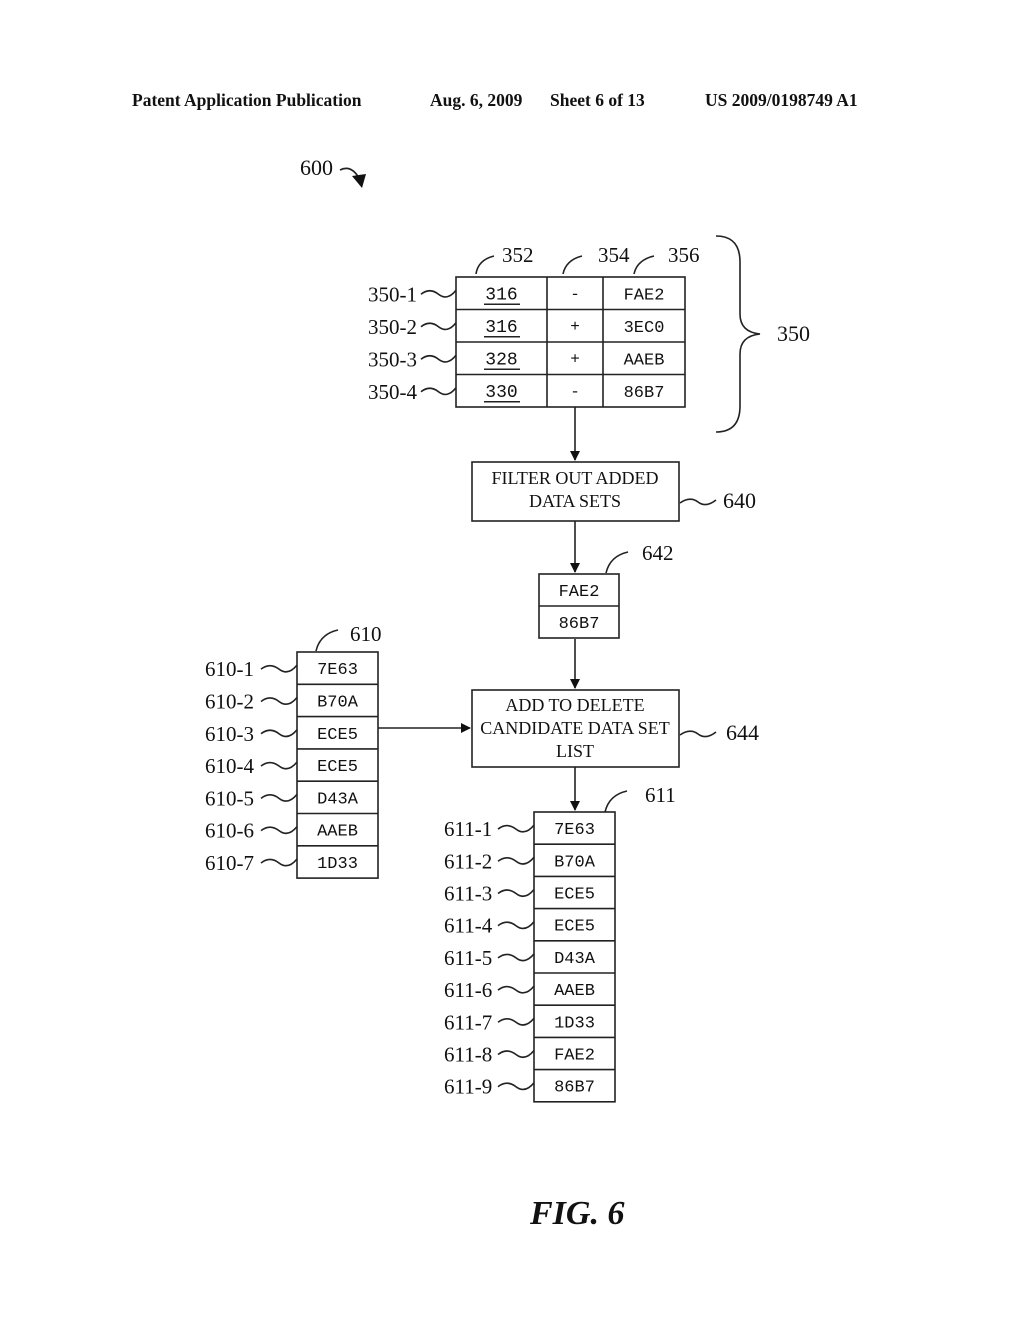  I want to click on item-ref: 611-9, so click(468, 1087).